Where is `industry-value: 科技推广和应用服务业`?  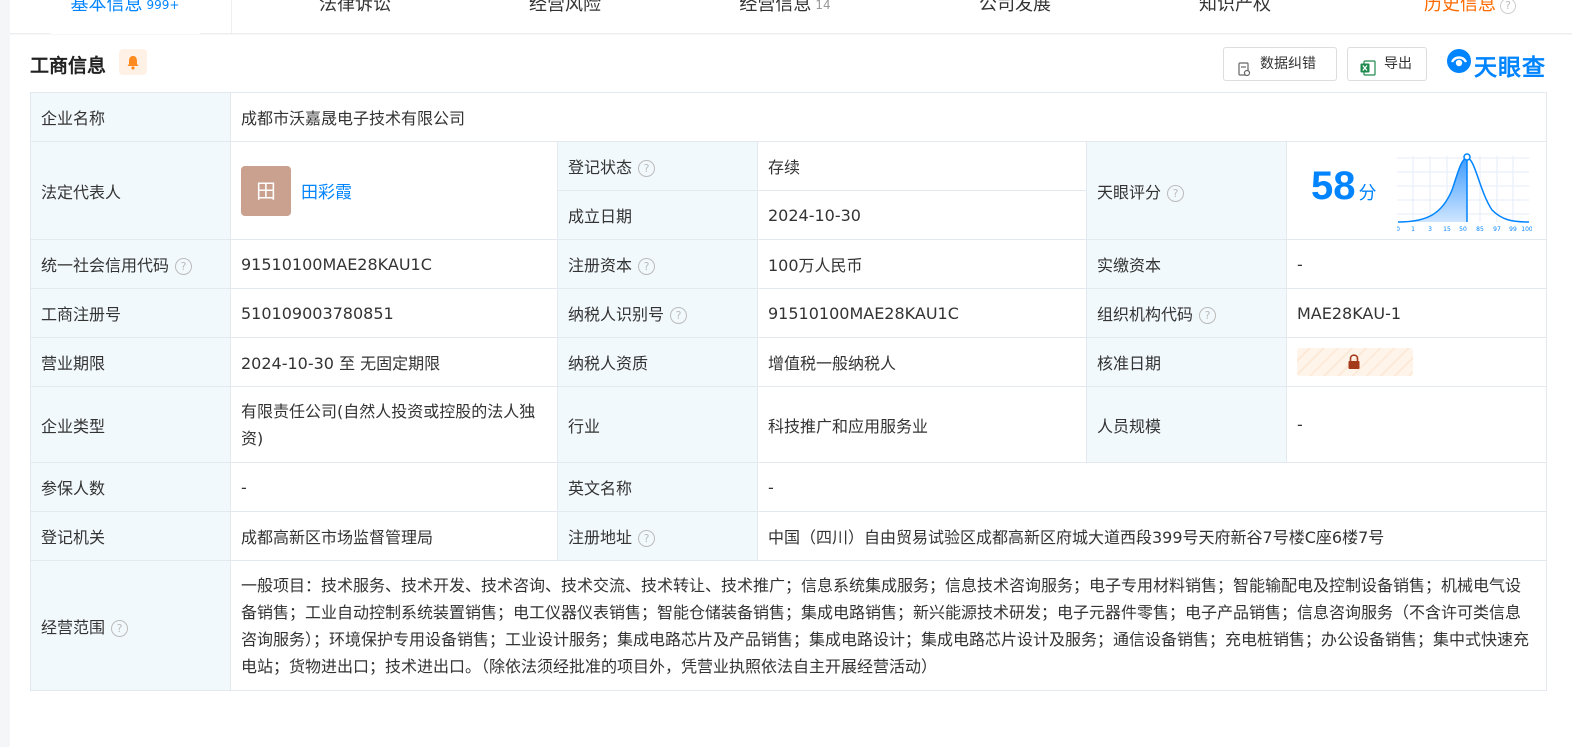 industry-value: 科技推广和应用服务业 is located at coordinates (922, 424).